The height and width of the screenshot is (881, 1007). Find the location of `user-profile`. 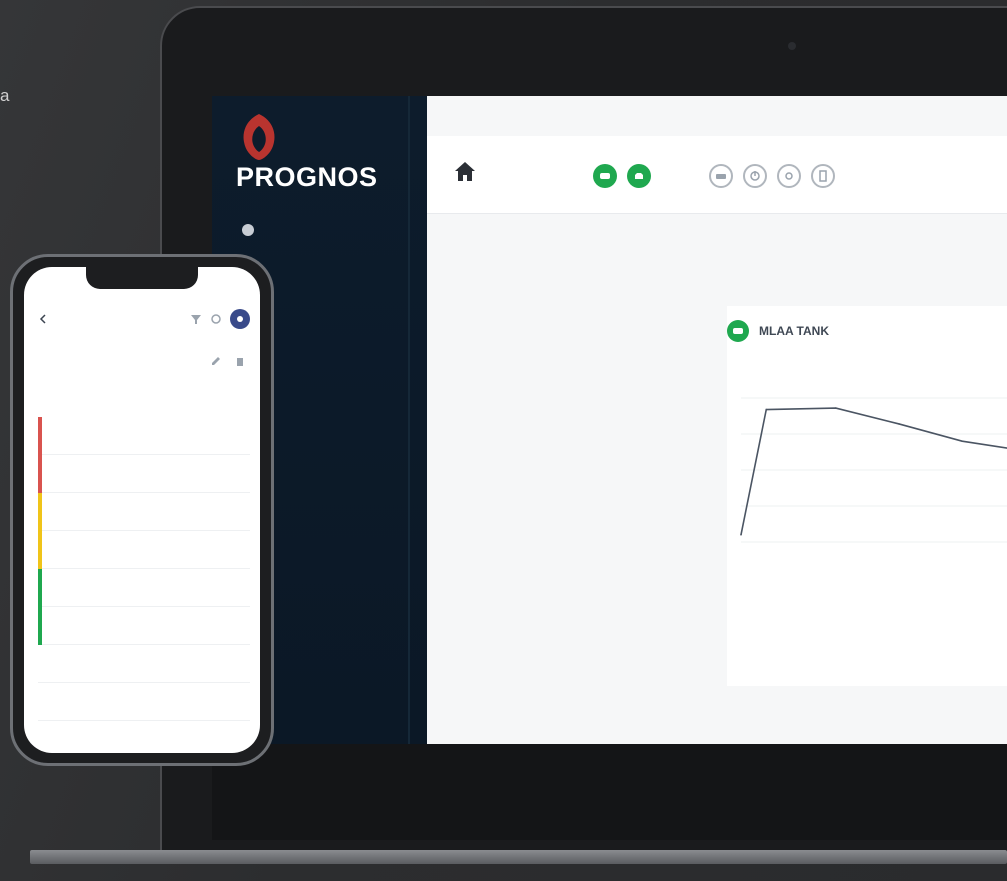

user-profile is located at coordinates (251, 230).